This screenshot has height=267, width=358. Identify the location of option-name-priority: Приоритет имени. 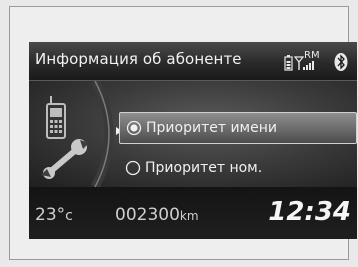
(238, 128).